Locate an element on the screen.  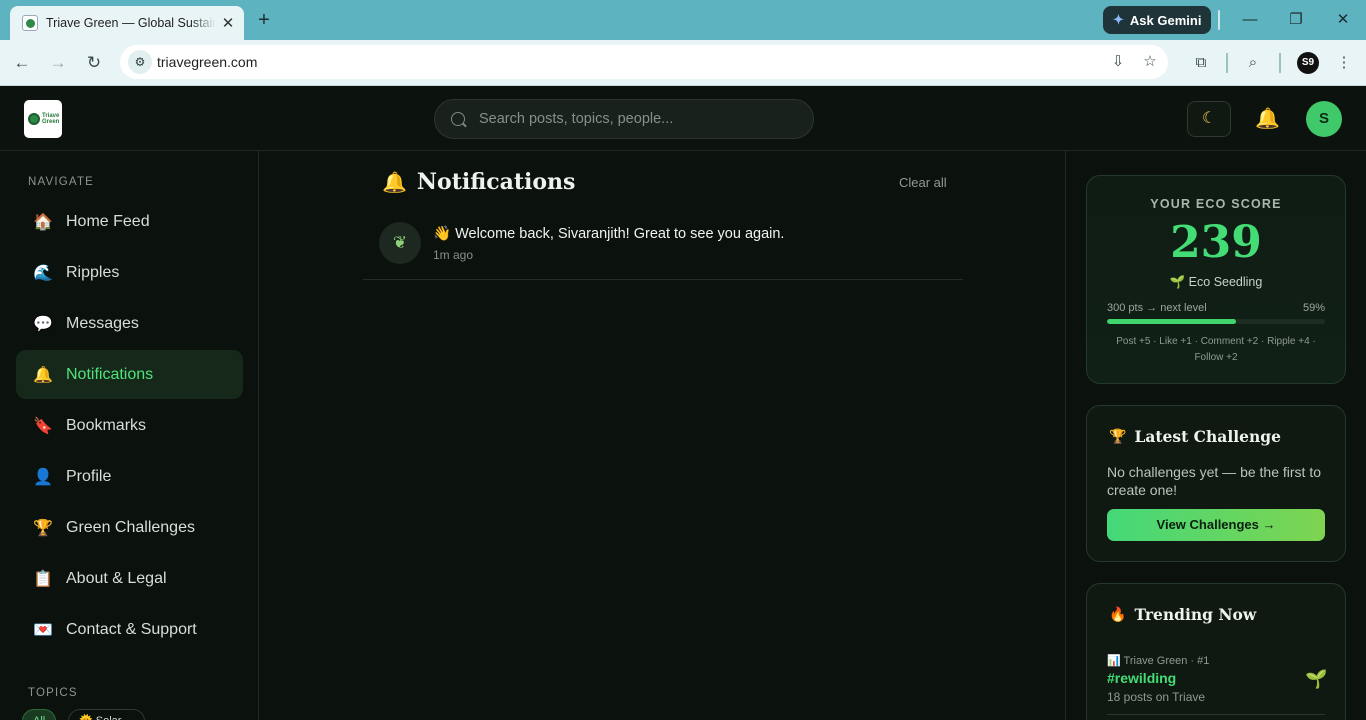
tab-favicon-icon is located at coordinates (30, 23).